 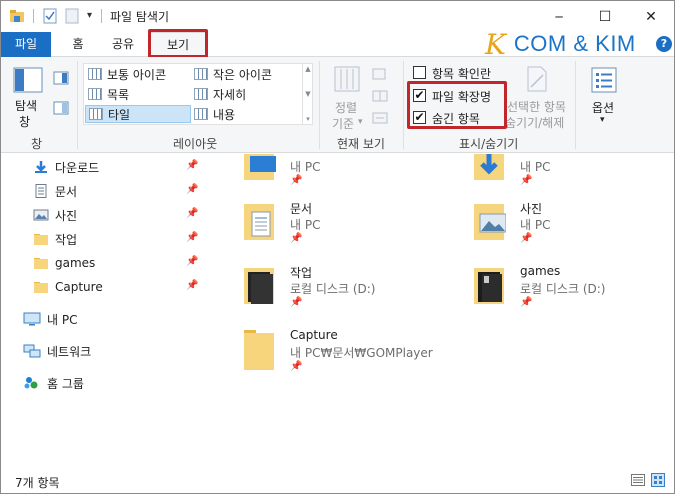 I want to click on options-dropdown-icon: ▾, so click(x=602, y=120).